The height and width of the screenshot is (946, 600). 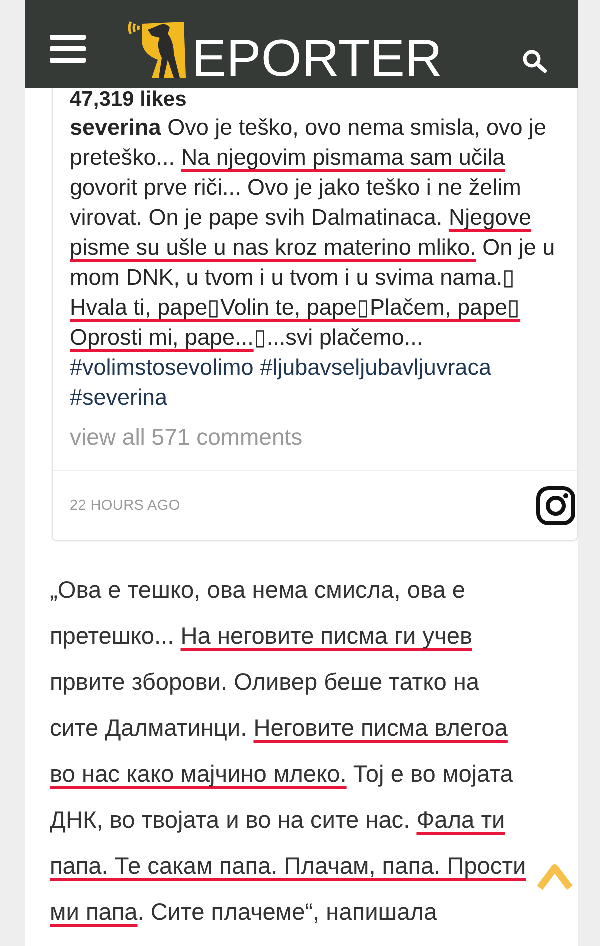 I want to click on search-icon, so click(x=535, y=61).